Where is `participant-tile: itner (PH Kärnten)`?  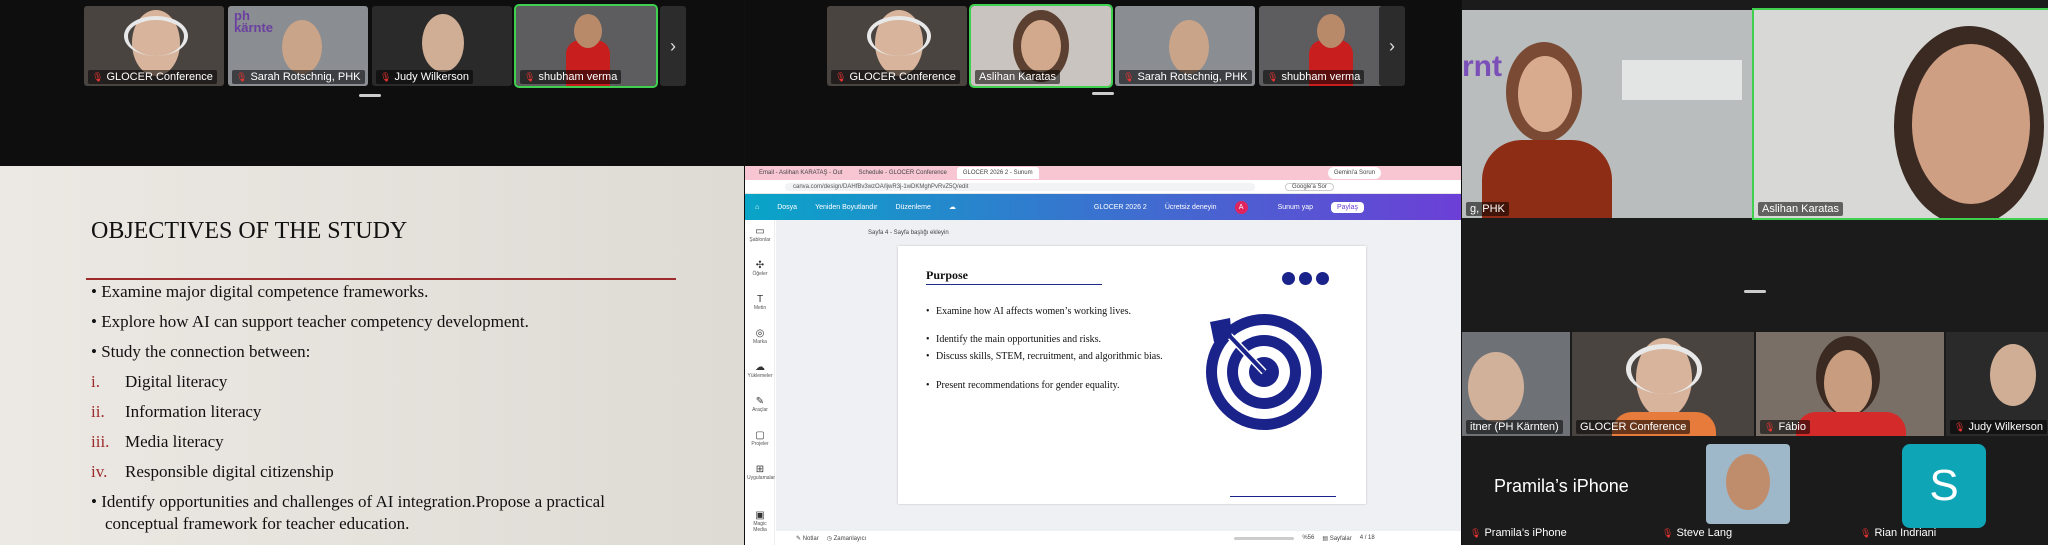 participant-tile: itner (PH Kärnten) is located at coordinates (1516, 384).